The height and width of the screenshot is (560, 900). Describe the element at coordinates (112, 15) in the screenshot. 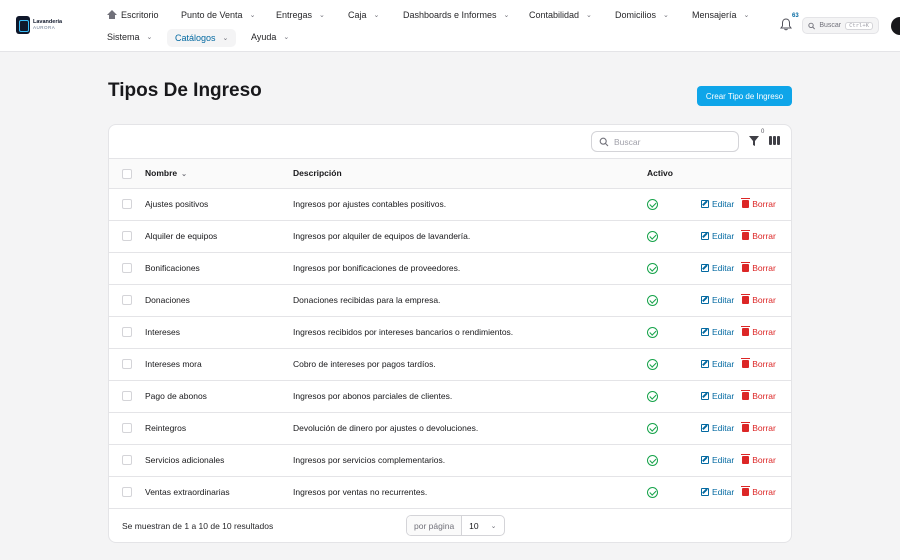

I see `home-icon` at that location.